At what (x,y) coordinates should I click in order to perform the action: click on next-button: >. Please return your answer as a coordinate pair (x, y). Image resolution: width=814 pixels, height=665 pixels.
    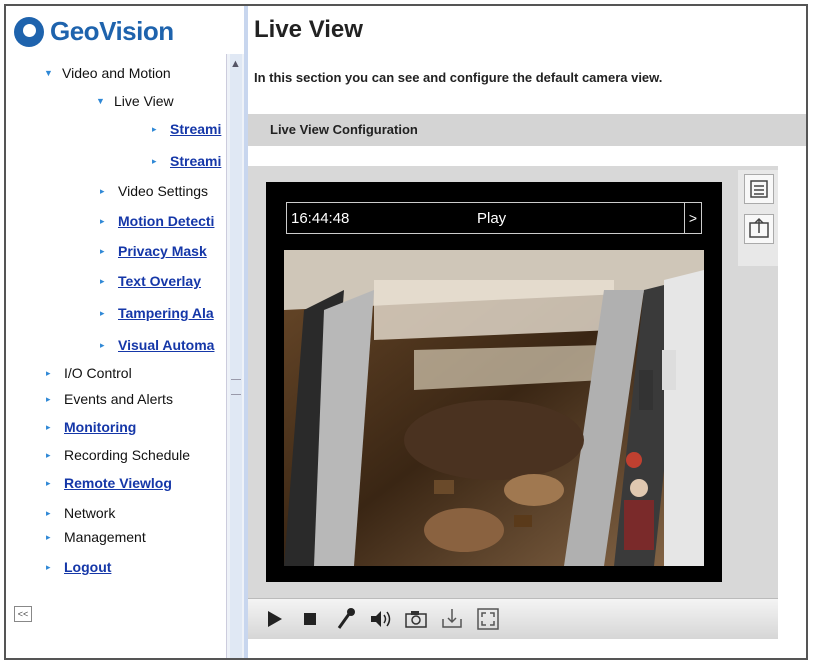
    Looking at the image, I should click on (692, 218).